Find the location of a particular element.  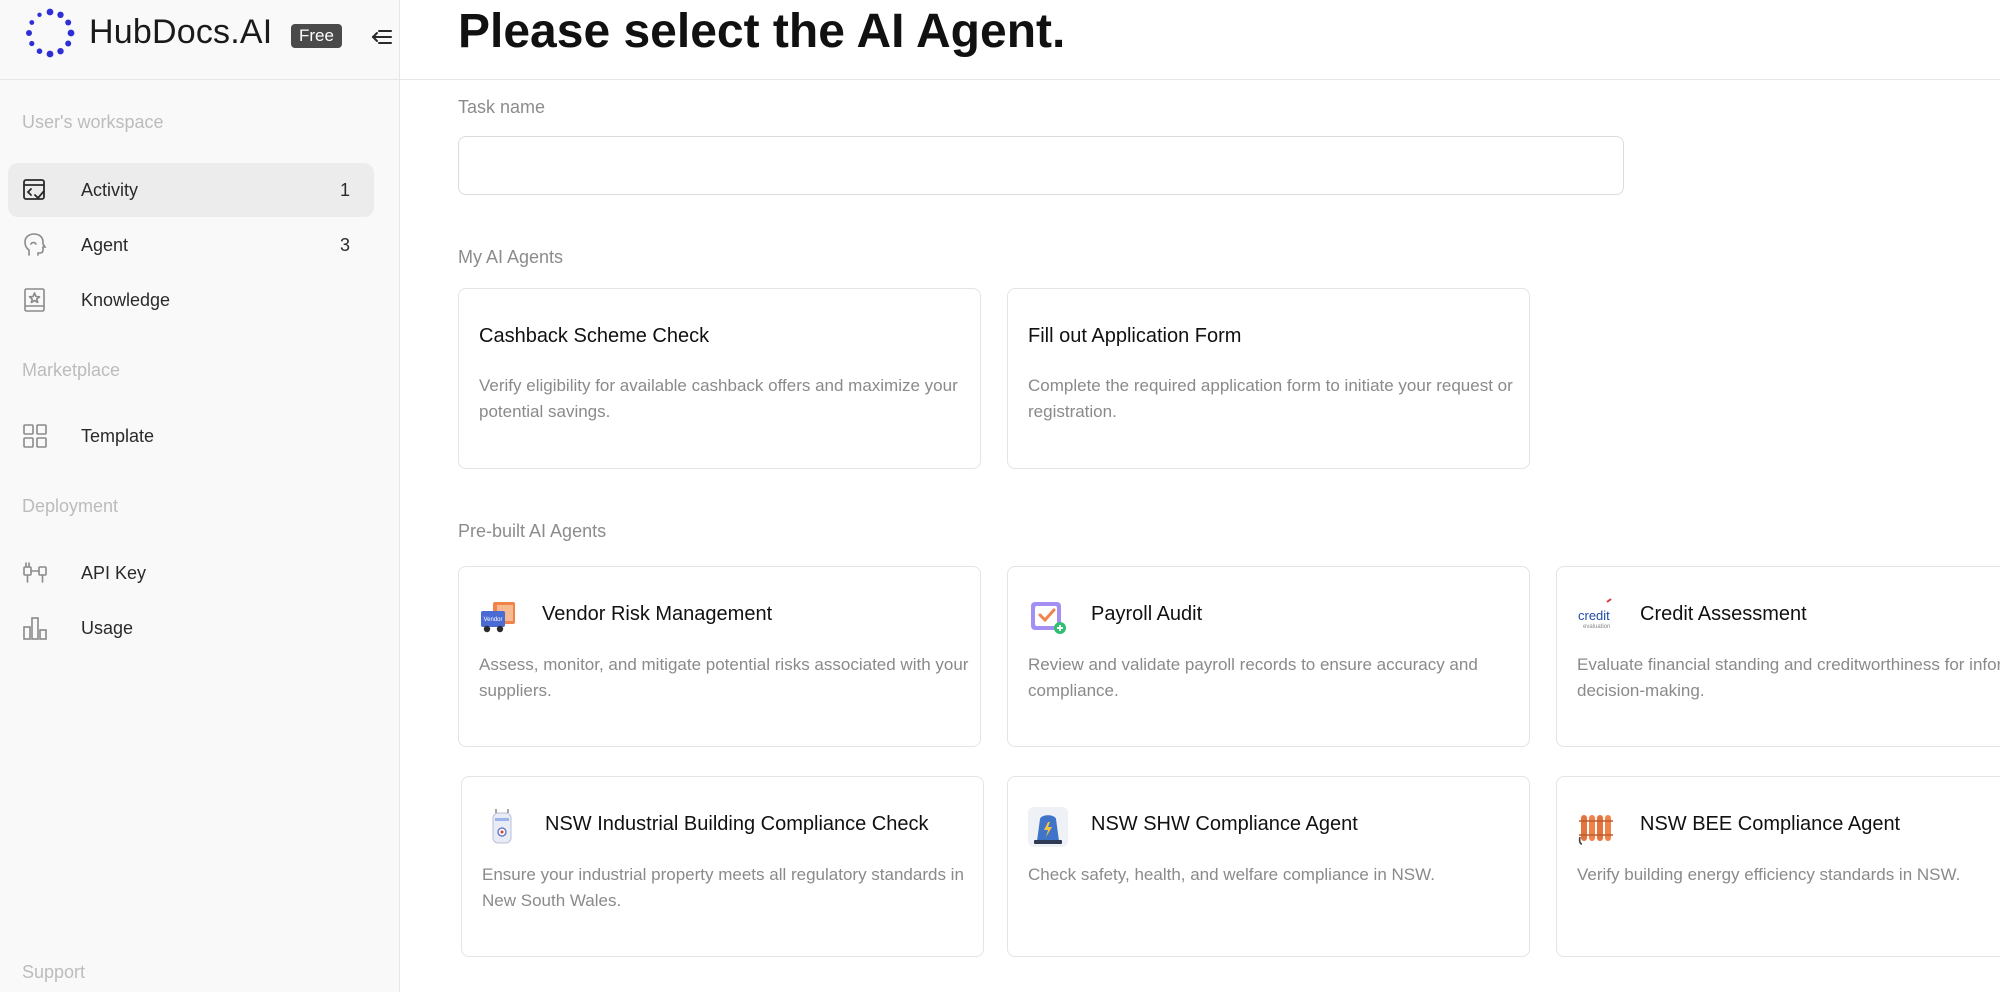

vendor-truck-icon: Vendor is located at coordinates (498, 617).